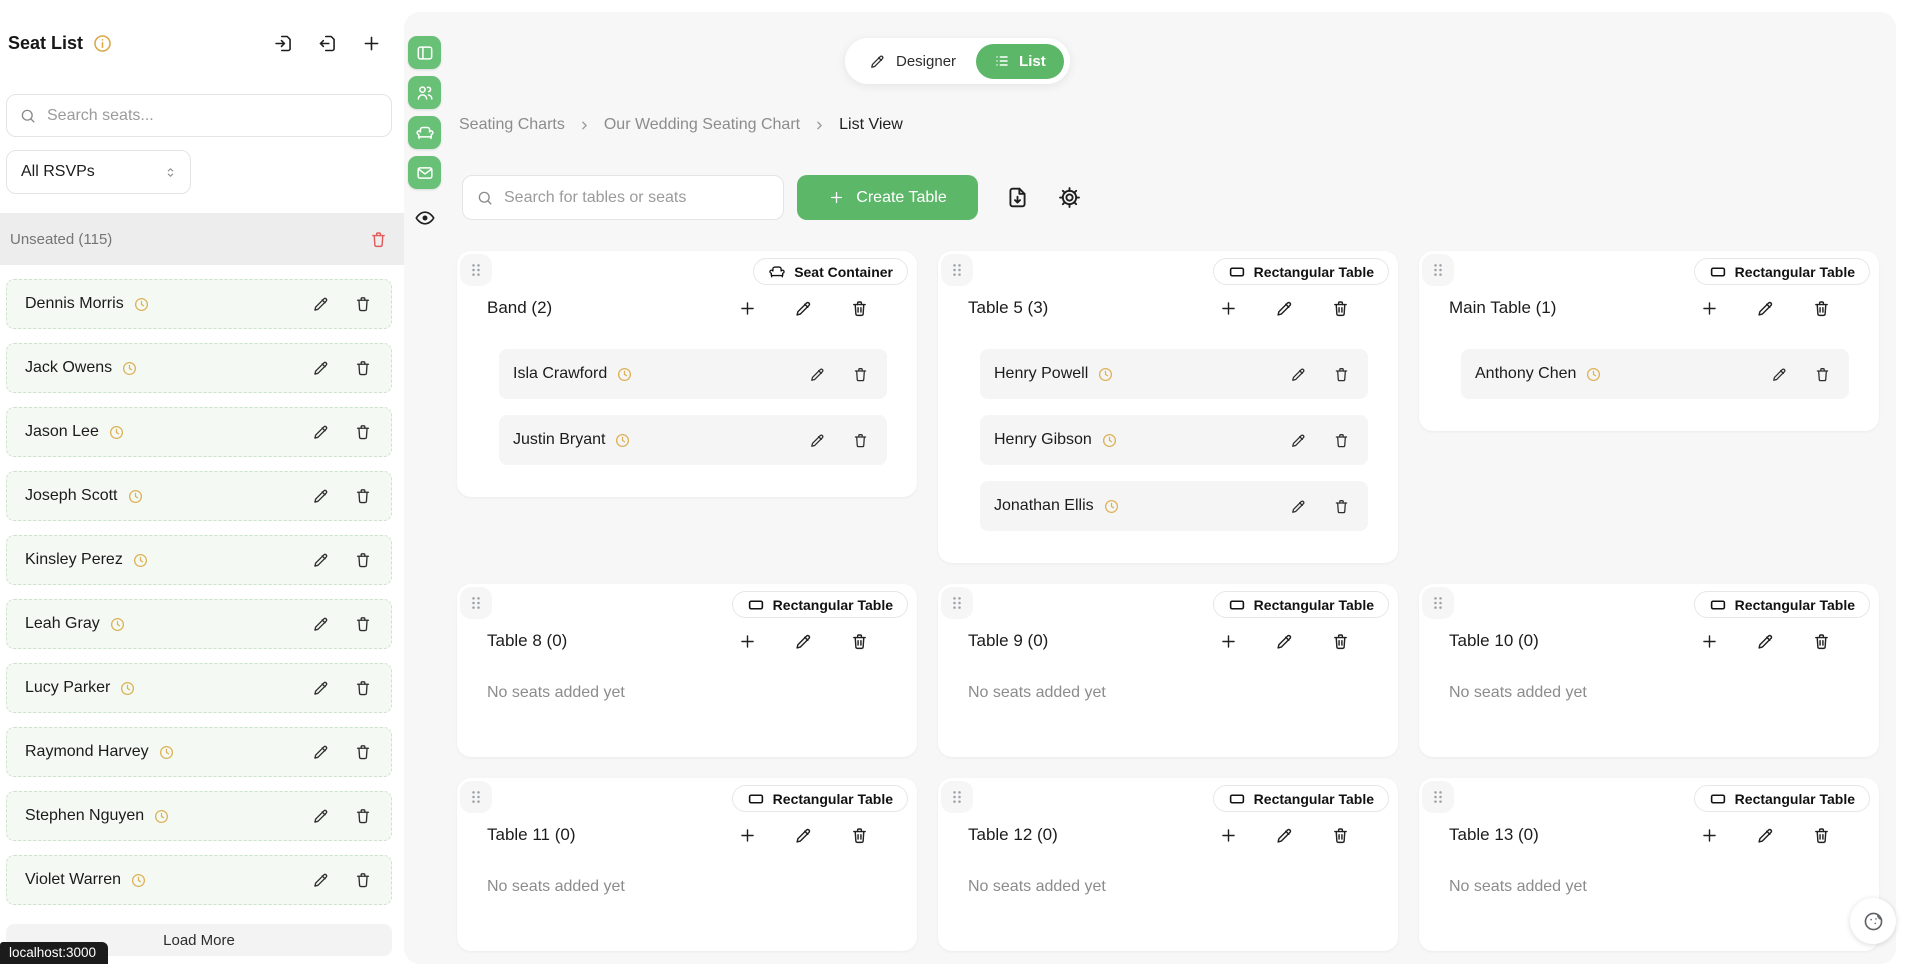  Describe the element at coordinates (1069, 197) in the screenshot. I see `settings-button` at that location.